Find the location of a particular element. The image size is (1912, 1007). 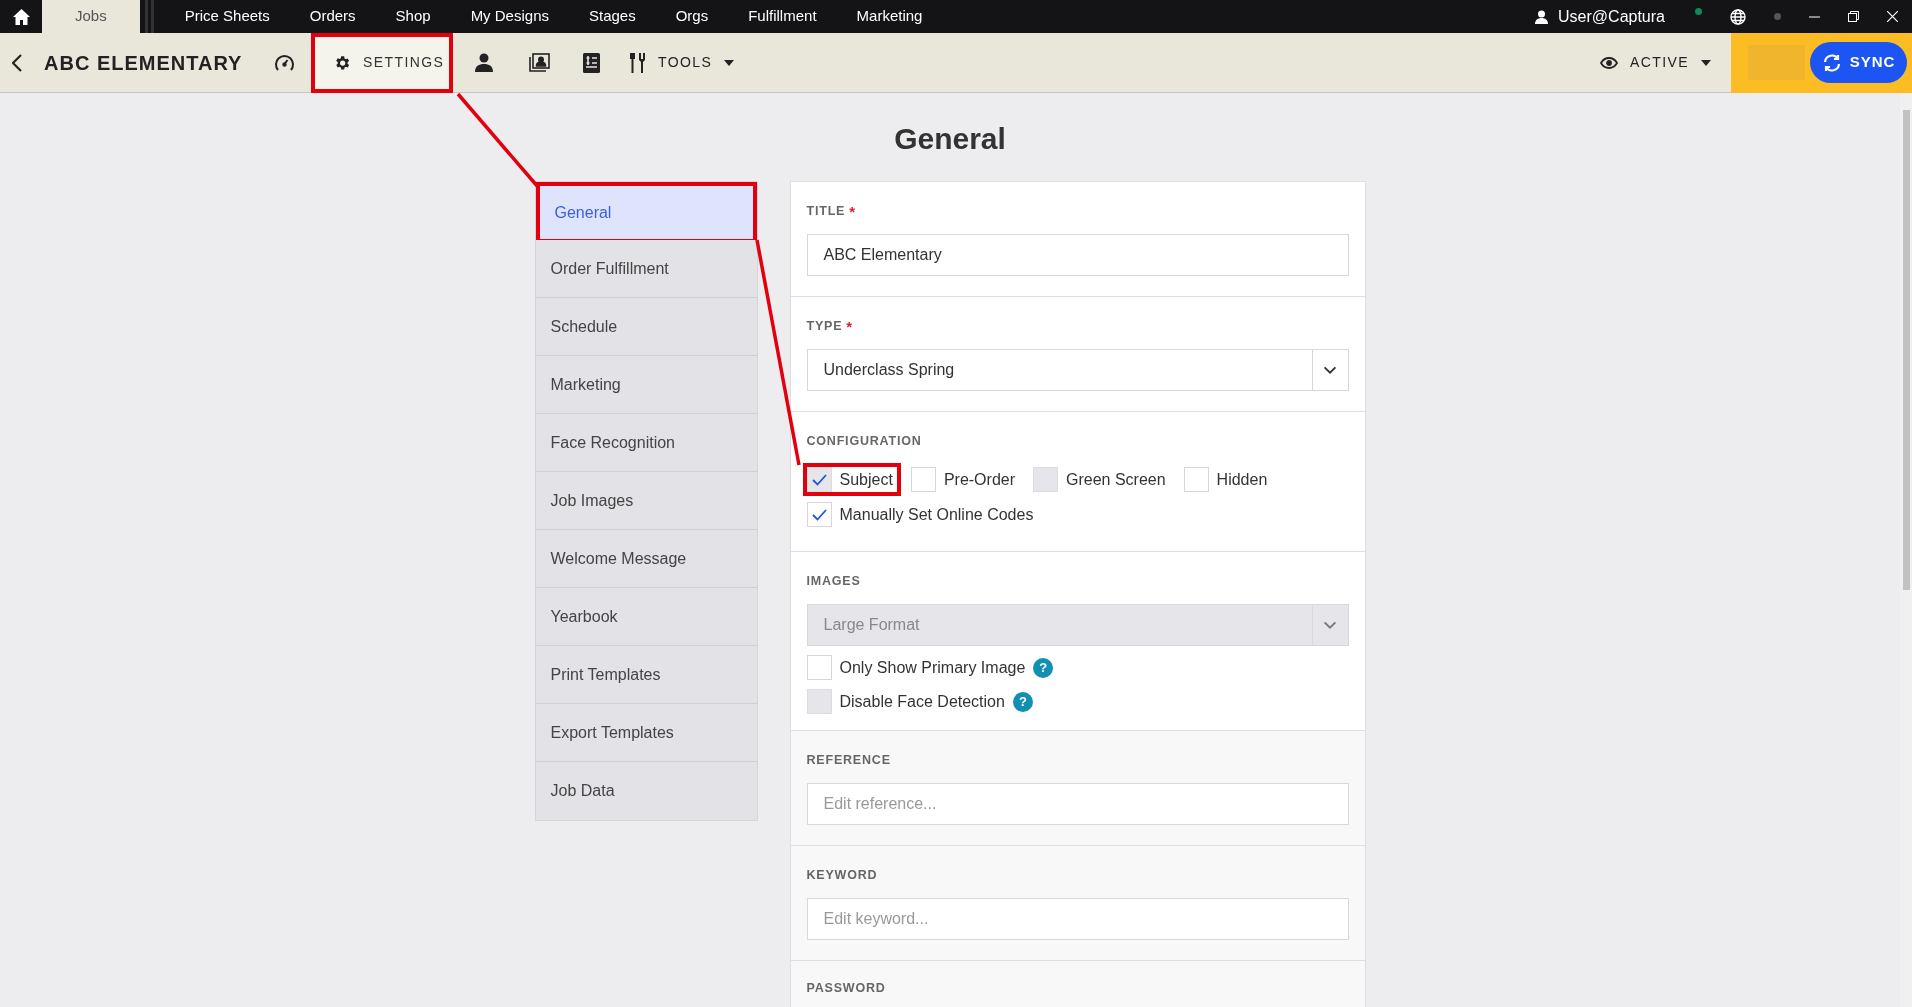

field-label: REFERENCE is located at coordinates (848, 760).